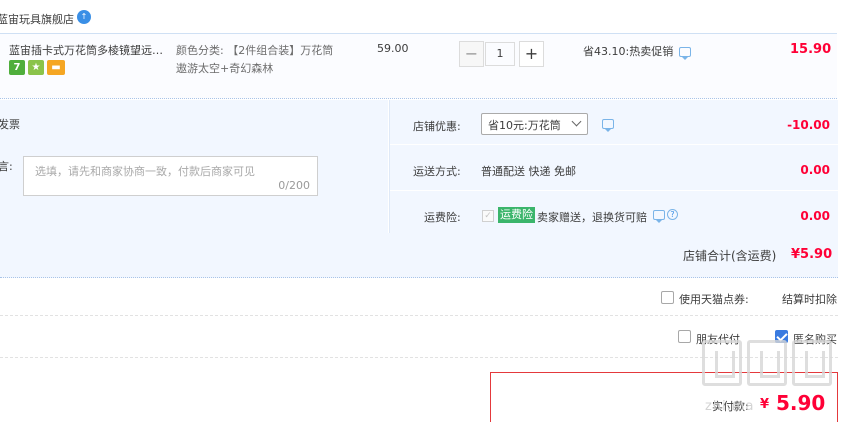  What do you see at coordinates (37, 19) in the screenshot?
I see `store-name: 蓝宙玩具旗舰店` at bounding box center [37, 19].